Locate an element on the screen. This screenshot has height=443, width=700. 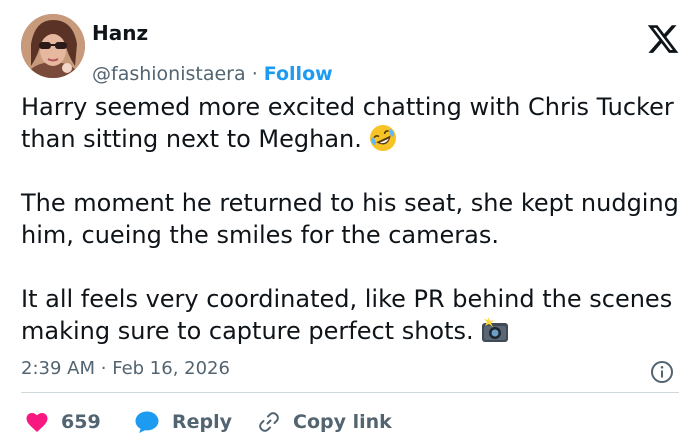
camera-with-flash-emoji is located at coordinates (495, 330).